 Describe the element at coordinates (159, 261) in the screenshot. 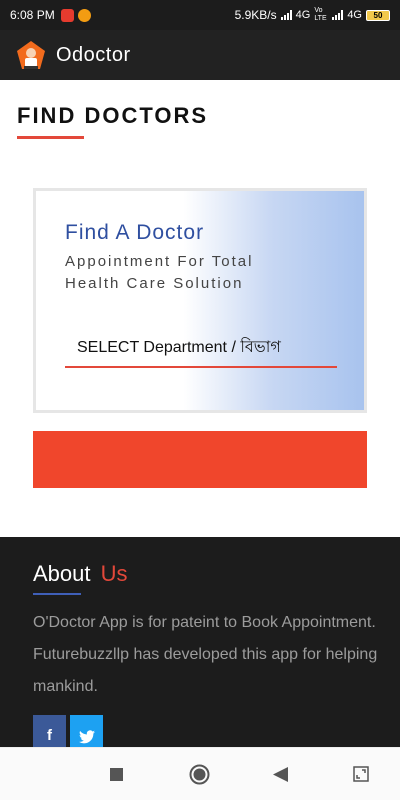

I see `card-subtitle-line1: Appointment For Total` at that location.